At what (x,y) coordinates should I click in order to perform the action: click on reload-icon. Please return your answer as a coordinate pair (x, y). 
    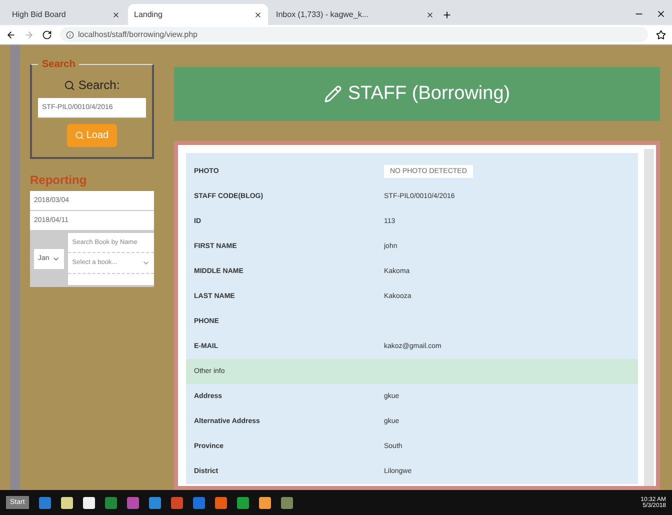
    Looking at the image, I should click on (47, 35).